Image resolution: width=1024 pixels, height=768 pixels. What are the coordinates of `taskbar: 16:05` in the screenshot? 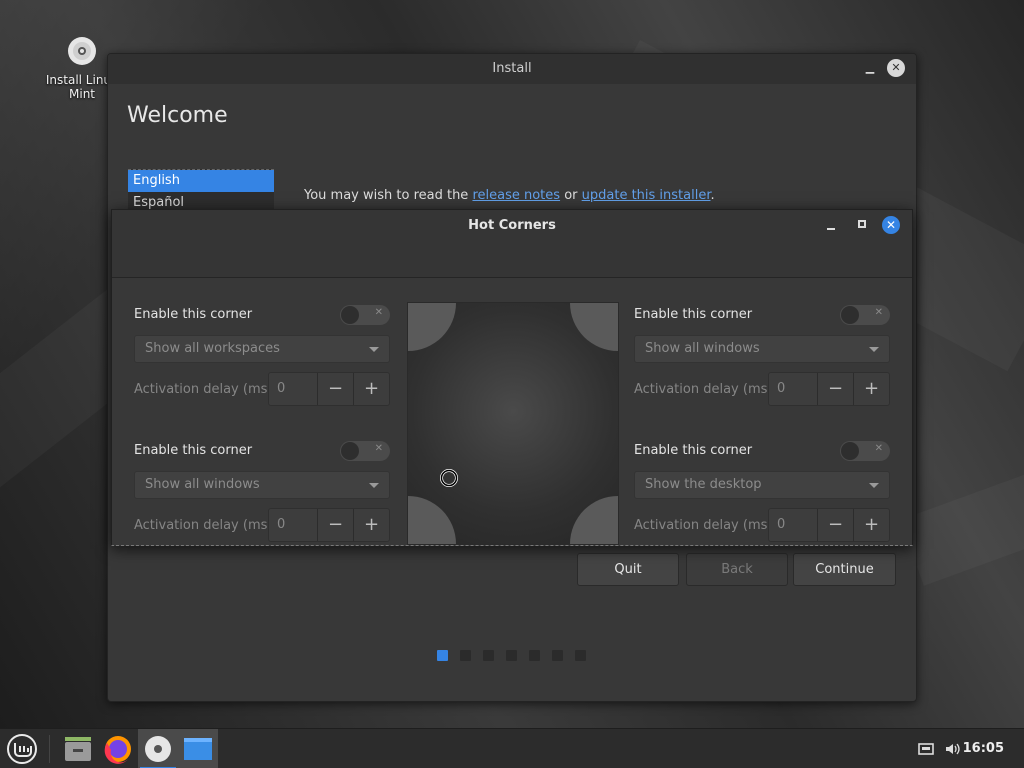 It's located at (512, 748).